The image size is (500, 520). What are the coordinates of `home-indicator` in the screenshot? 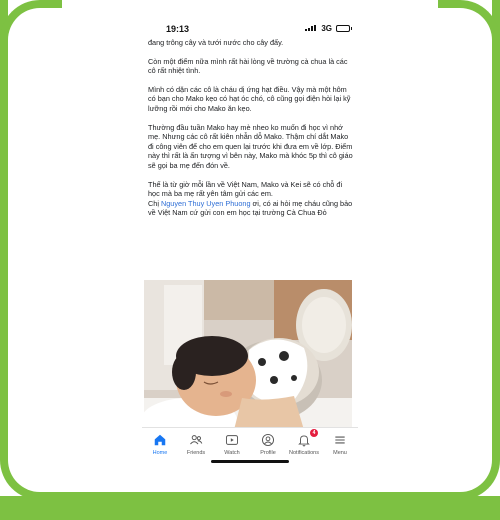 It's located at (250, 461).